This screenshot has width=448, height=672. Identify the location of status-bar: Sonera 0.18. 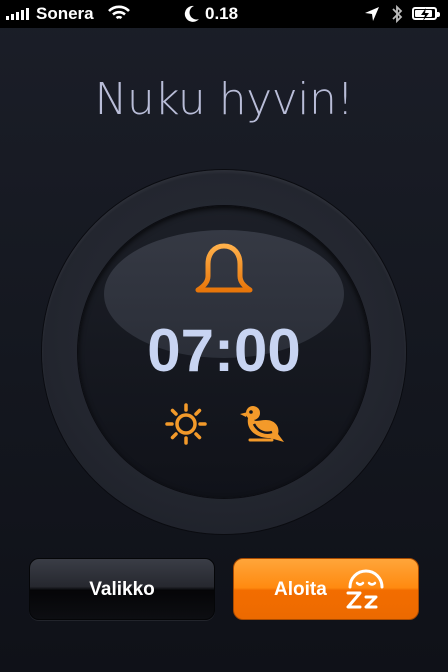
(224, 14).